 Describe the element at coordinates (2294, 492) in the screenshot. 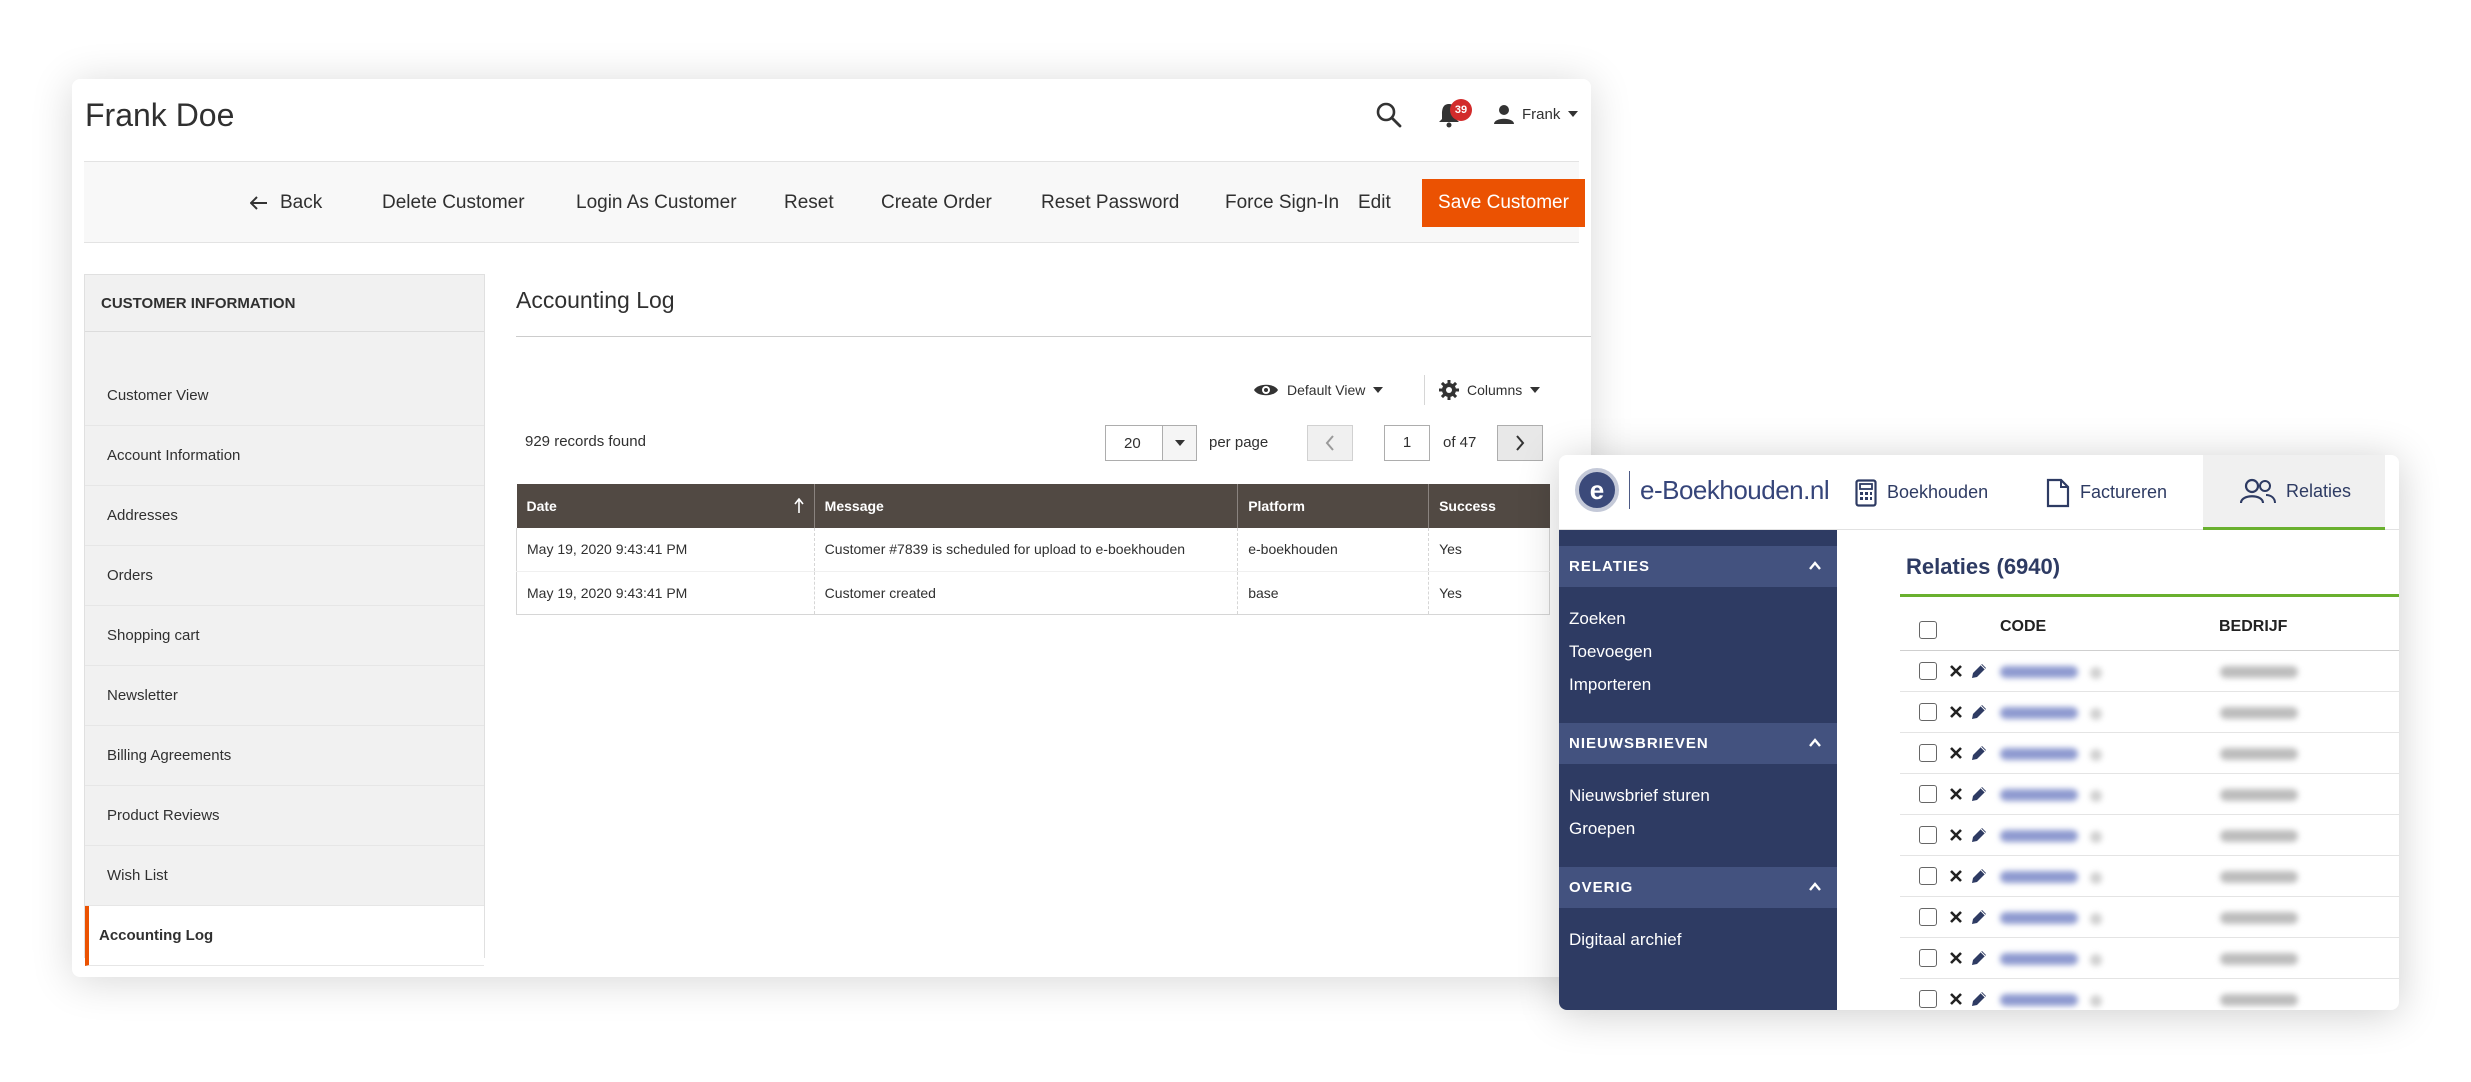

I see `tab-relaties: Relaties` at that location.